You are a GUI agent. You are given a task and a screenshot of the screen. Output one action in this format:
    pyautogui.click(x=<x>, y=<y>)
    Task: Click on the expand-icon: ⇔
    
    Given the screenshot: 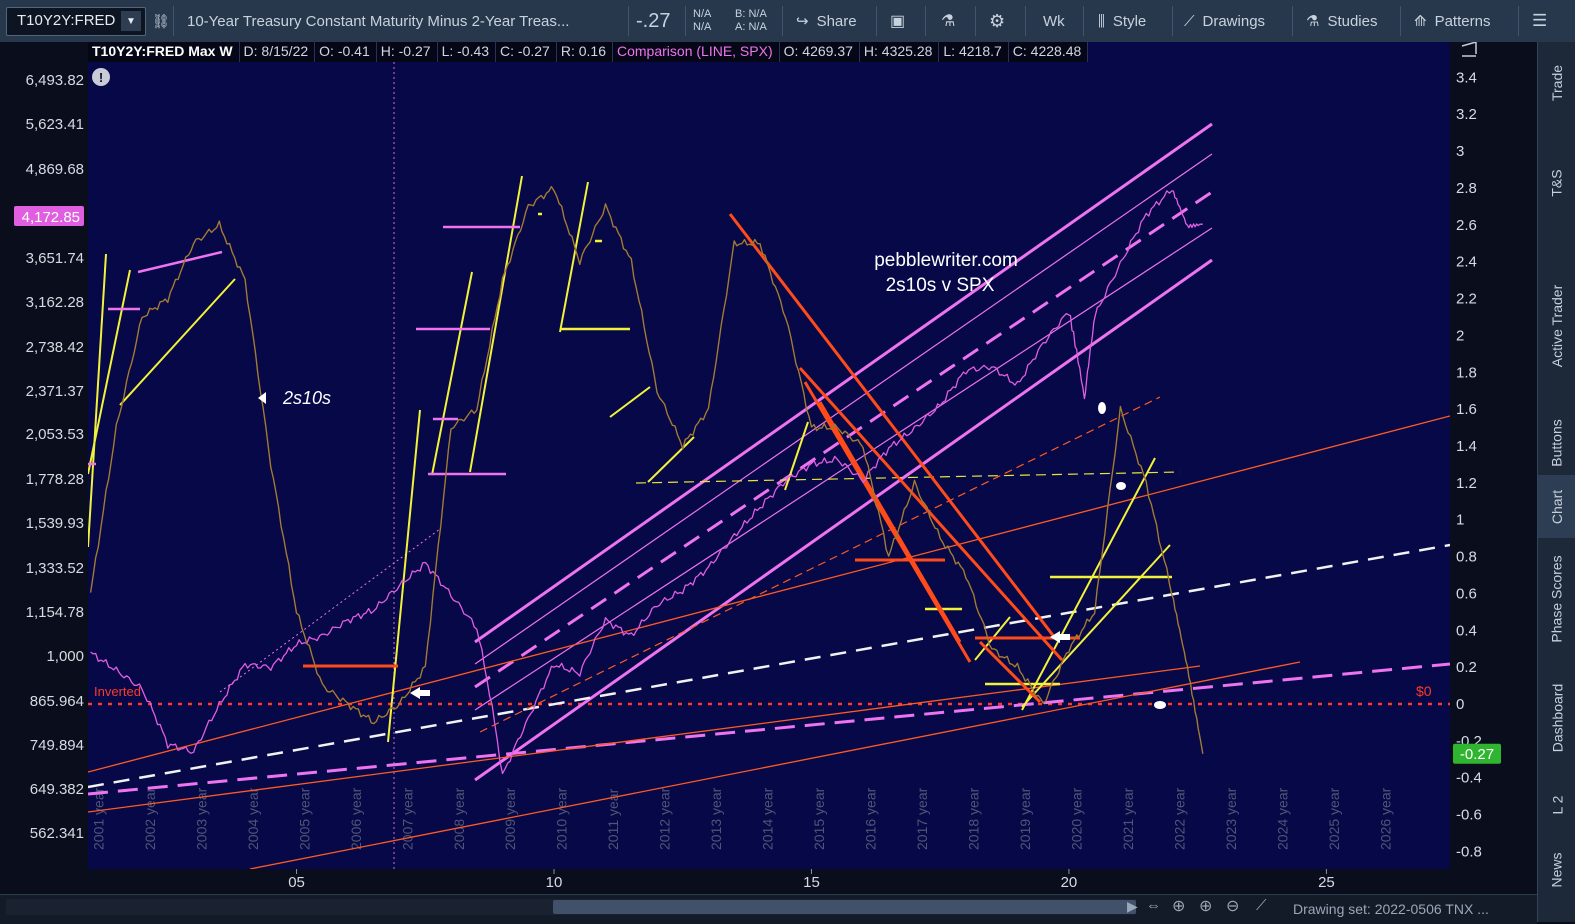 What is the action you would take?
    pyautogui.click(x=1153, y=905)
    